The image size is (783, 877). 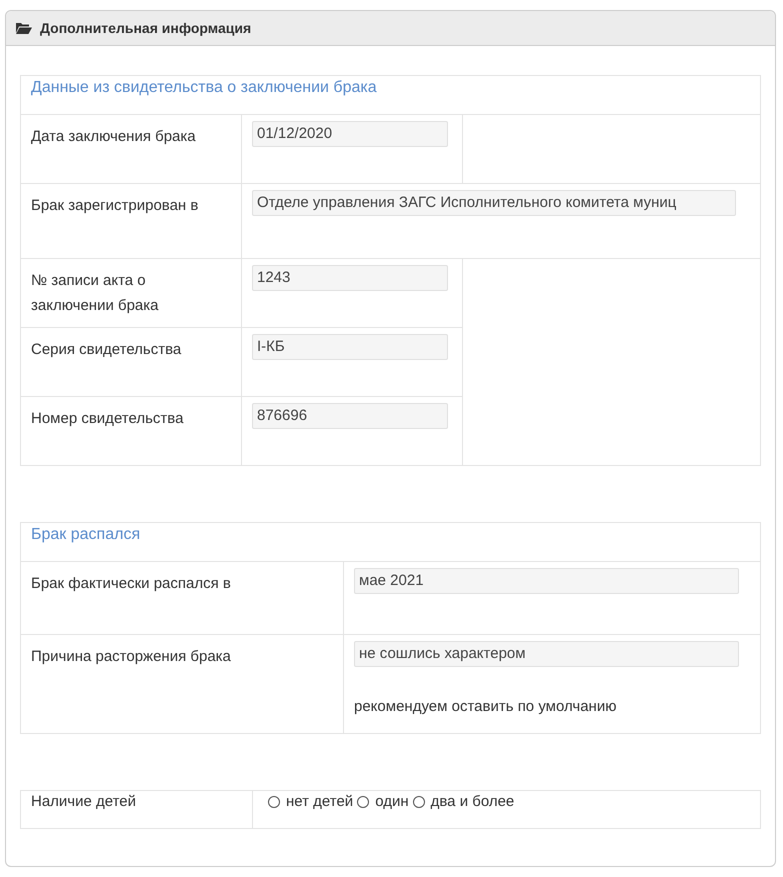 What do you see at coordinates (546, 581) in the screenshot?
I see `input-field: мае 2021` at bounding box center [546, 581].